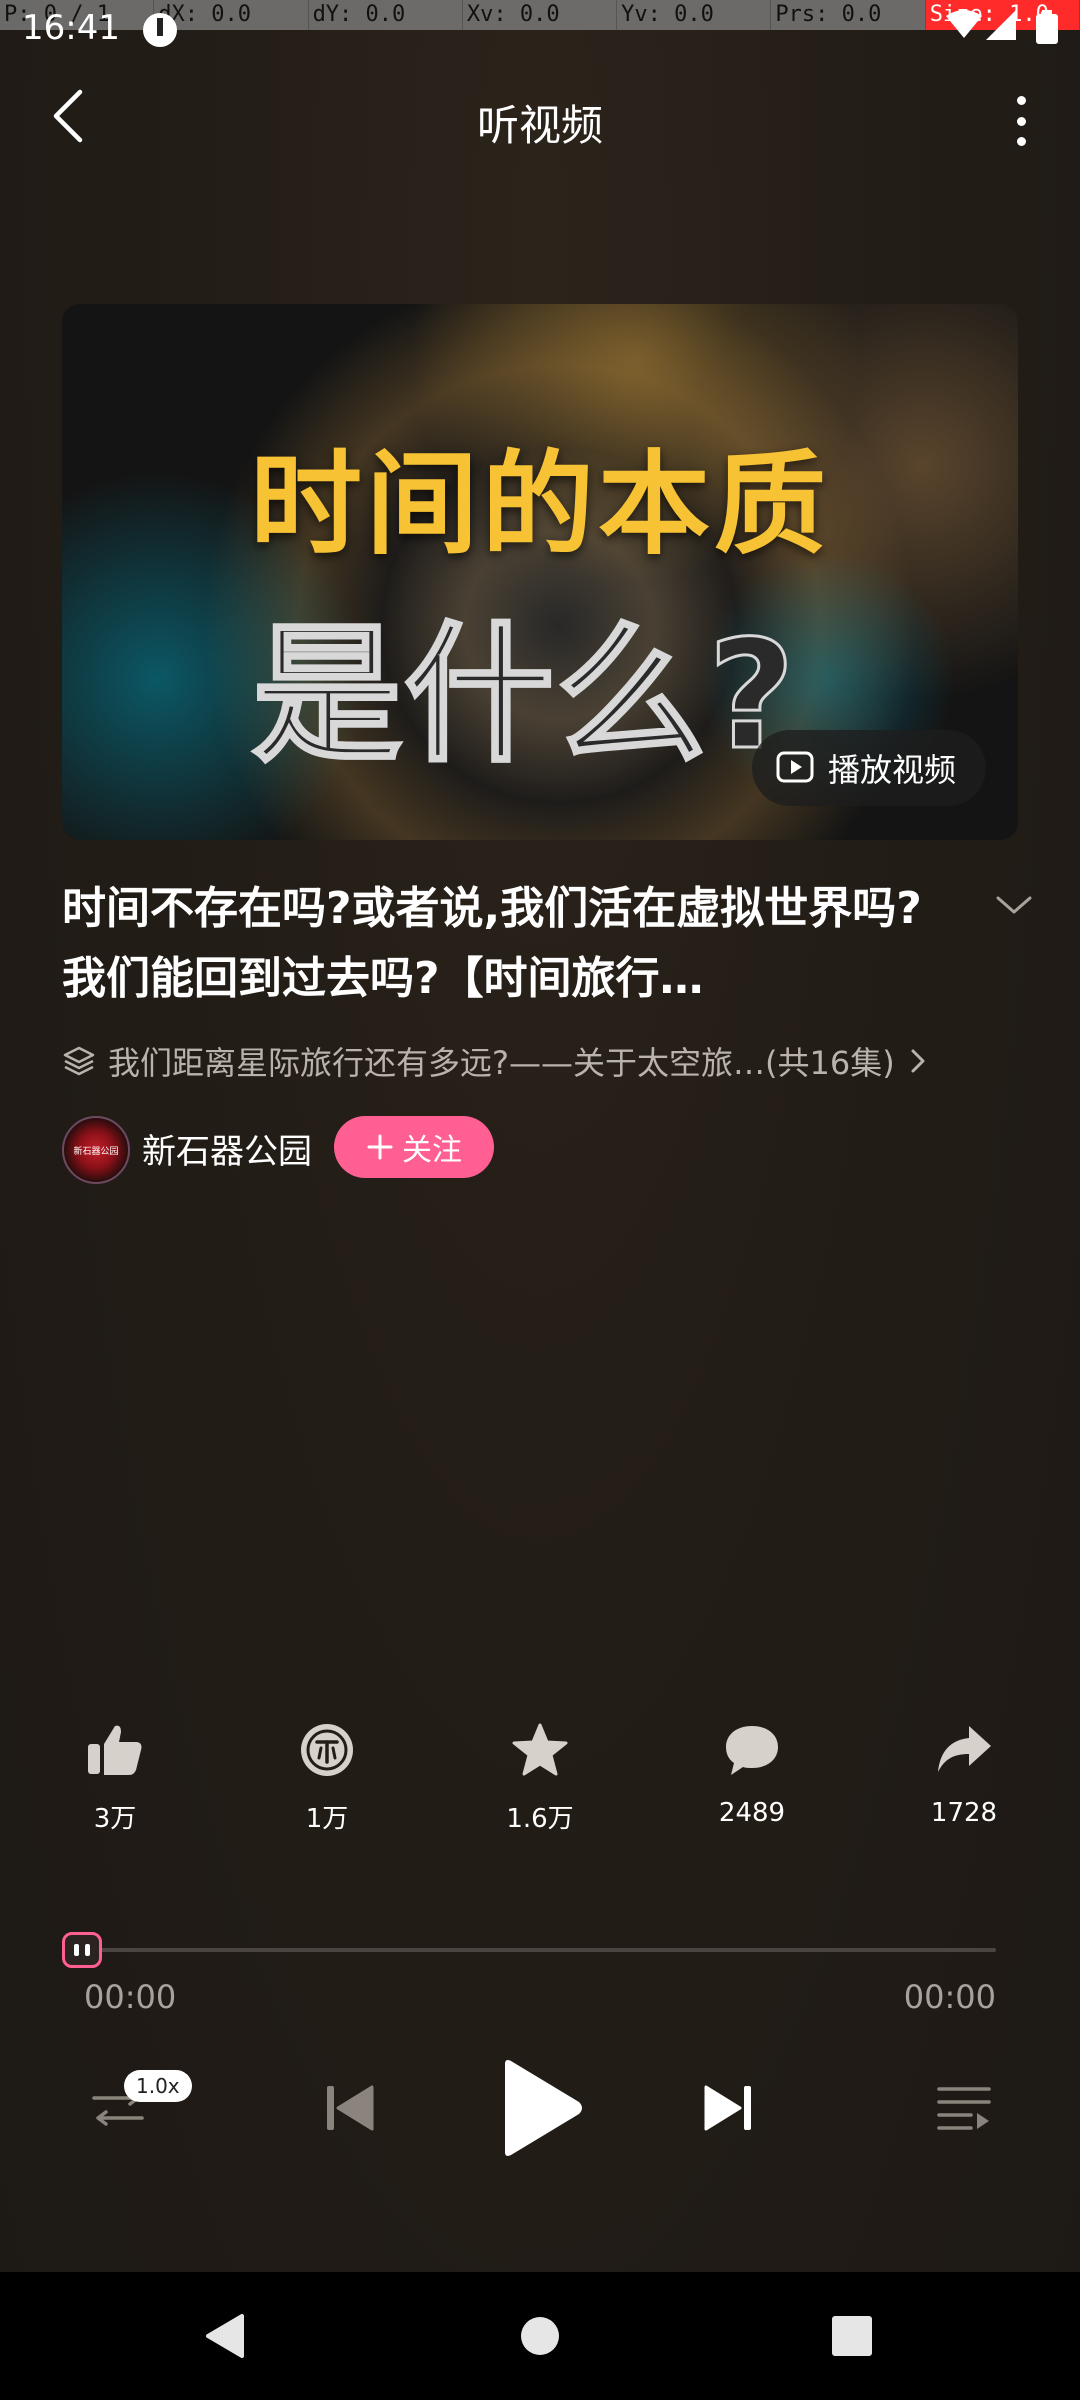 This screenshot has height=2400, width=1080. Describe the element at coordinates (1047, 29) in the screenshot. I see `battery-icon` at that location.